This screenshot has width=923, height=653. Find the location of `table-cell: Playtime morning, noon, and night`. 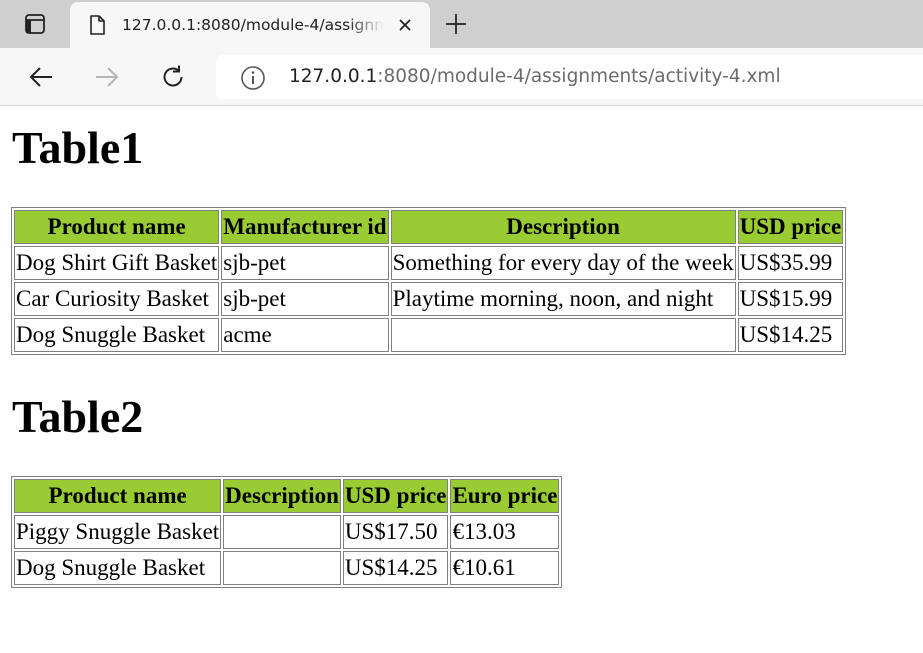

table-cell: Playtime morning, noon, and night is located at coordinates (563, 299).